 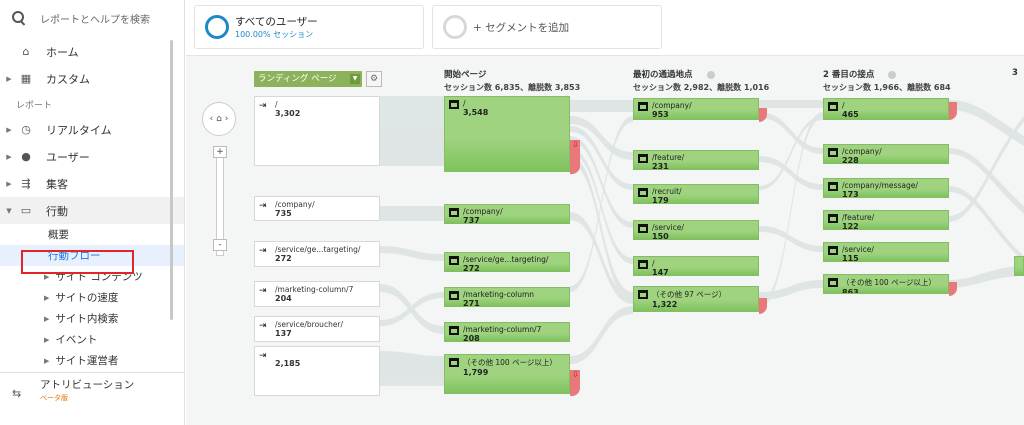 What do you see at coordinates (317, 208) in the screenshot?
I see `landing-node: ⇥ /company/ 735` at bounding box center [317, 208].